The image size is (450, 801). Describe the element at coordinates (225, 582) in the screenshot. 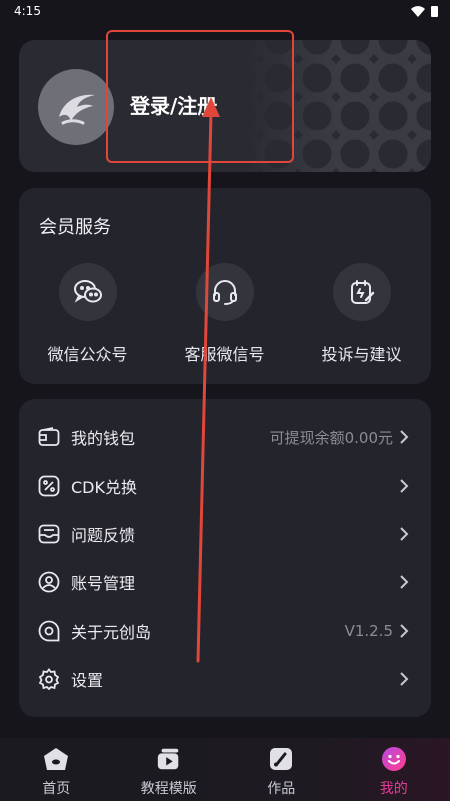

I see `menu-item-account: 账号管理` at that location.